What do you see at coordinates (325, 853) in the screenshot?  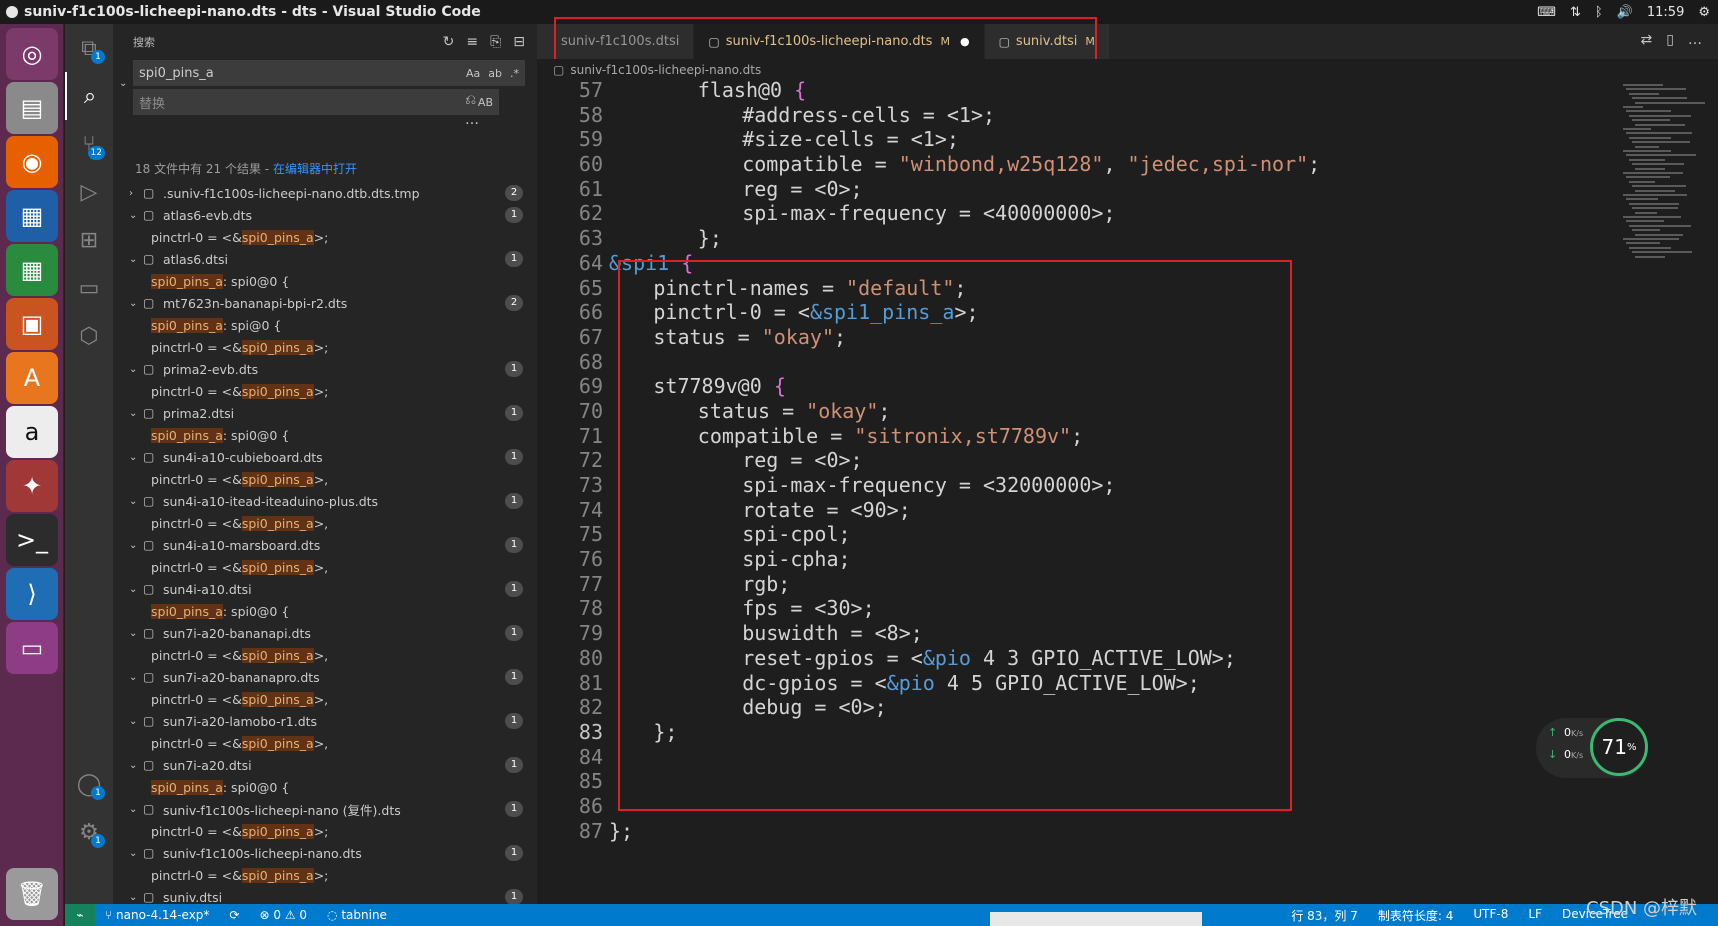 I see `result-file-row: ⌄ ▢ suniv-f1c100s-licheepi-nano.dts 1` at bounding box center [325, 853].